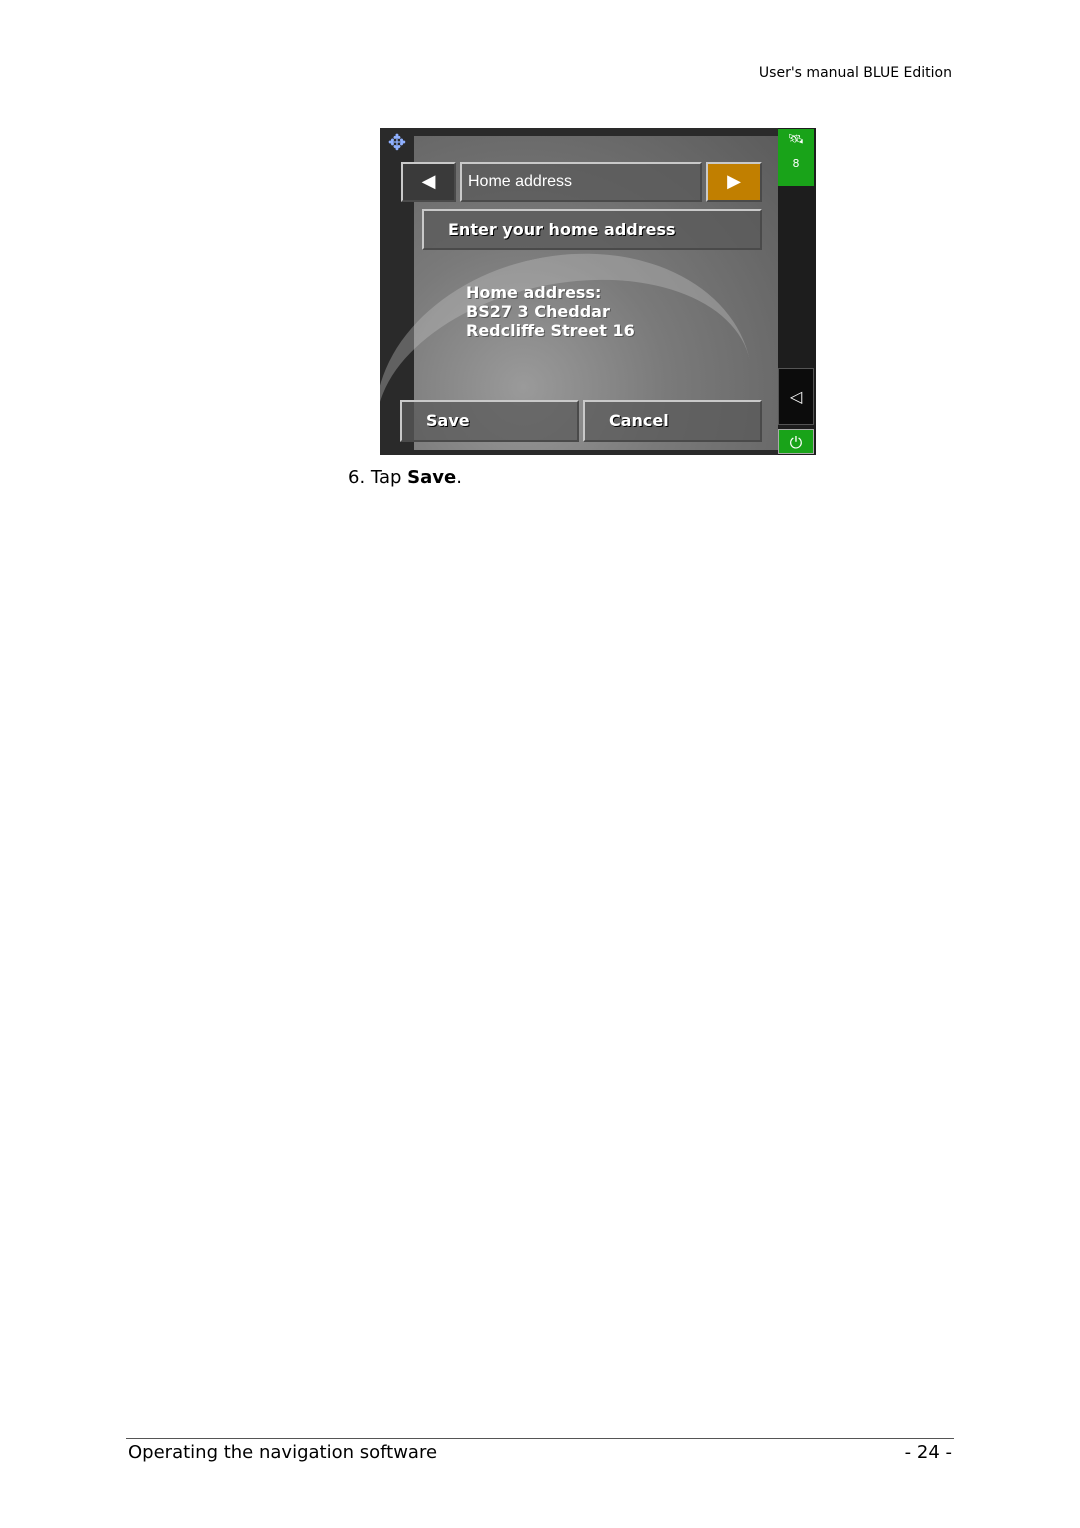  I want to click on title-field: Home address, so click(581, 182).